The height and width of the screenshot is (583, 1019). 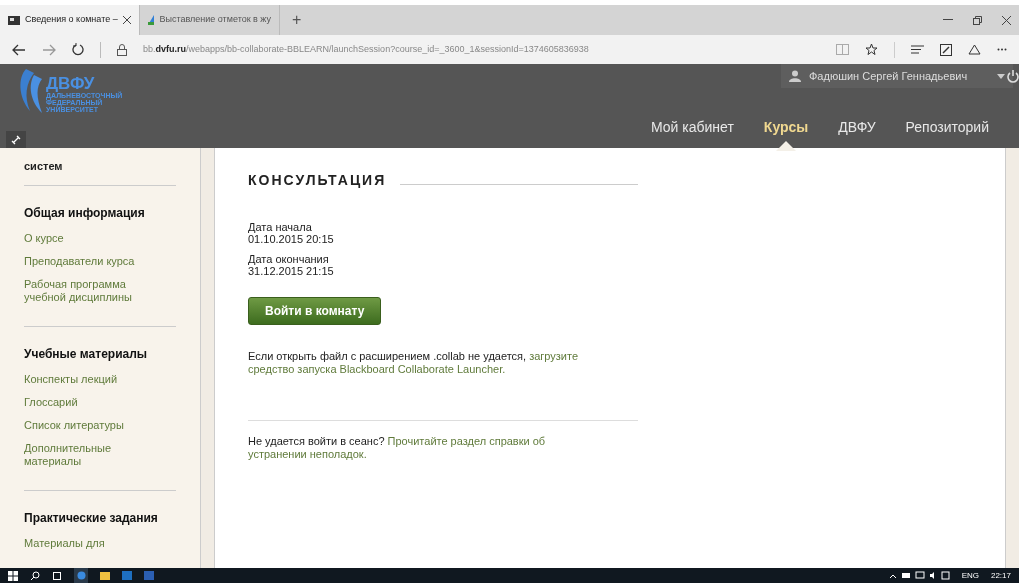 I want to click on clock: 22:17, so click(x=1000, y=575).